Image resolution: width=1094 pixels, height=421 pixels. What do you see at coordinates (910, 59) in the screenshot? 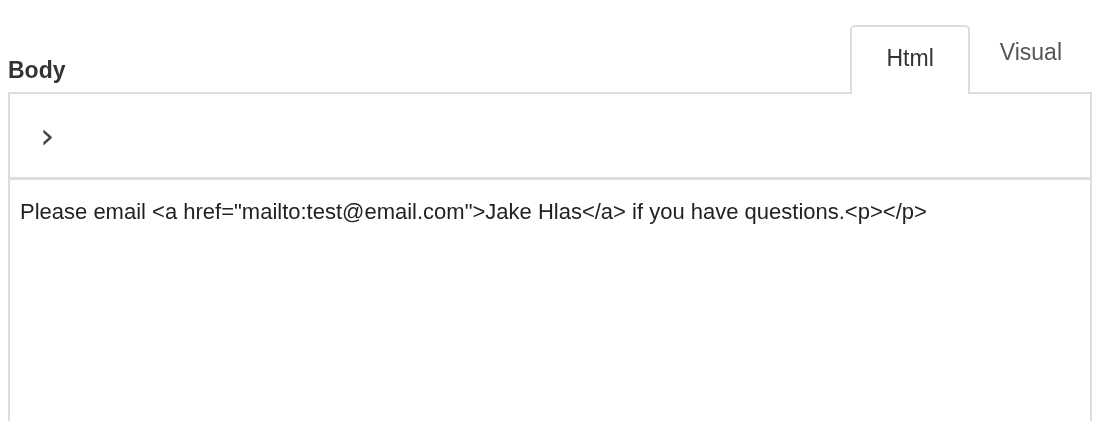
I see `editor-tab: Html` at bounding box center [910, 59].